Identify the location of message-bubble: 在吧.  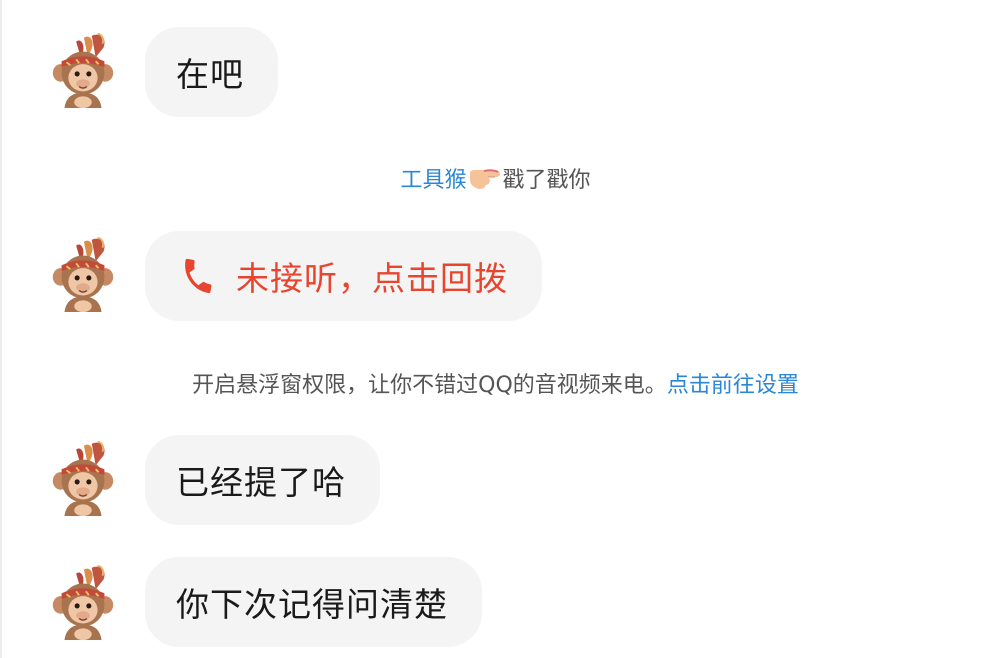
(211, 72).